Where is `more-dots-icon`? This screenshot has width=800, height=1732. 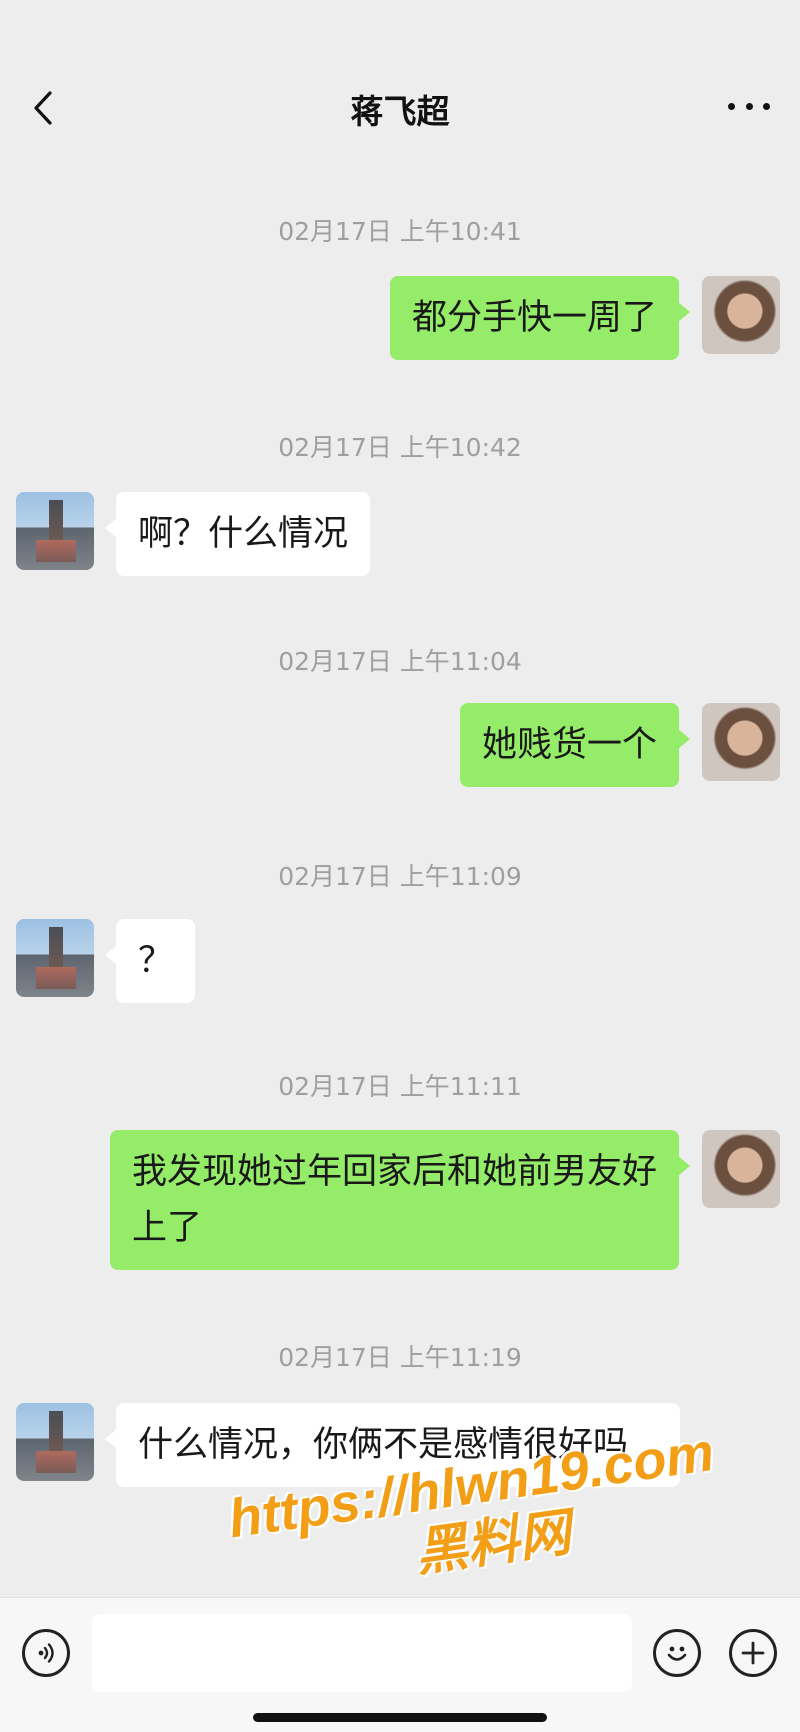
more-dots-icon is located at coordinates (731, 106).